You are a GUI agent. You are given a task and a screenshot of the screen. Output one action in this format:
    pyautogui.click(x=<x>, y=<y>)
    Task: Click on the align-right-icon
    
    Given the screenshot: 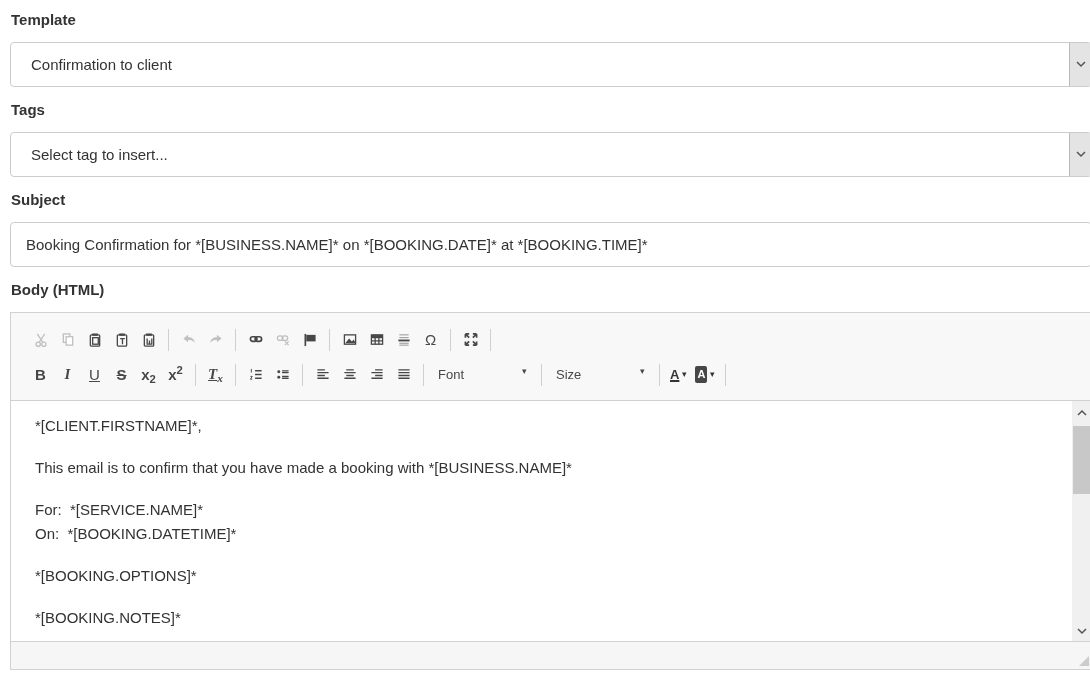 What is the action you would take?
    pyautogui.click(x=376, y=374)
    